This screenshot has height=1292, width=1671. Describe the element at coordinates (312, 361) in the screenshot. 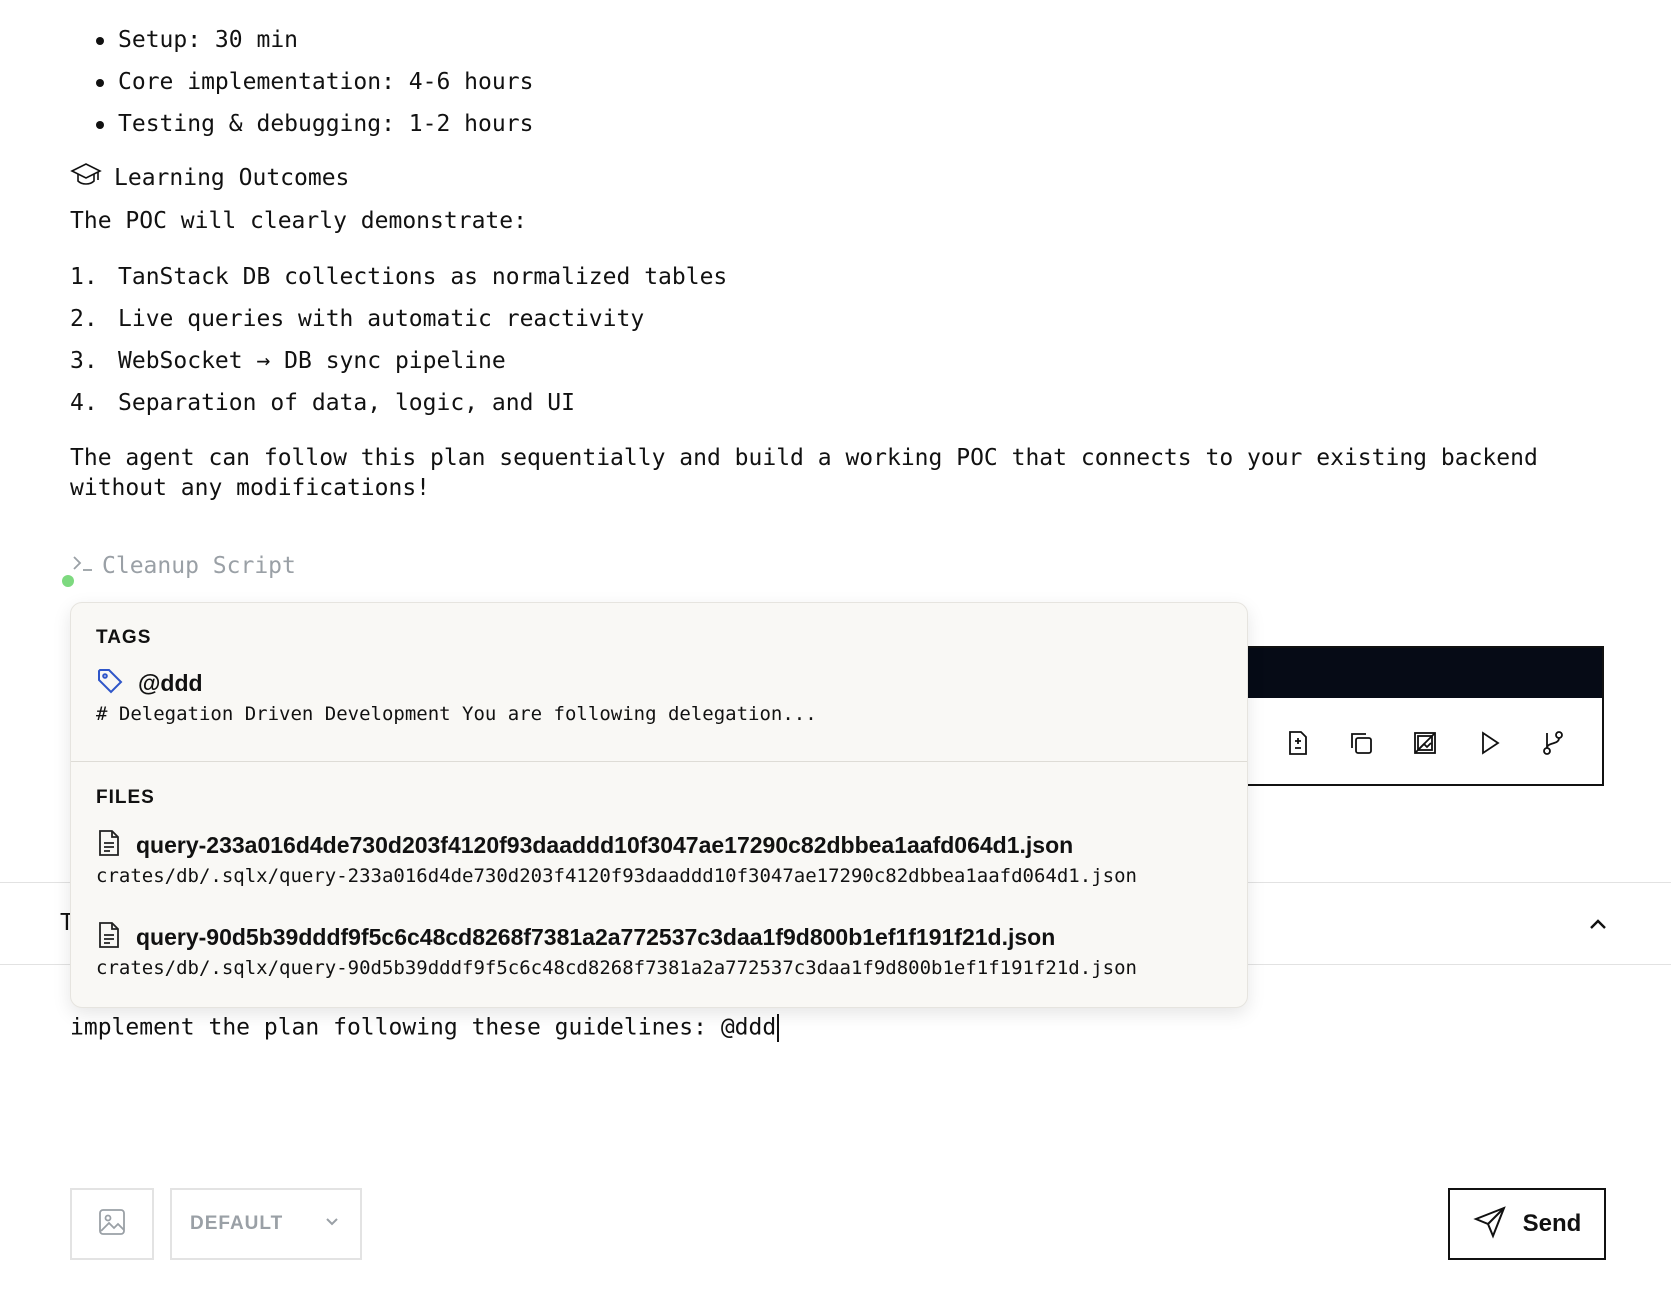

I see `item-text: WebSocket → DB sync pipeline` at that location.